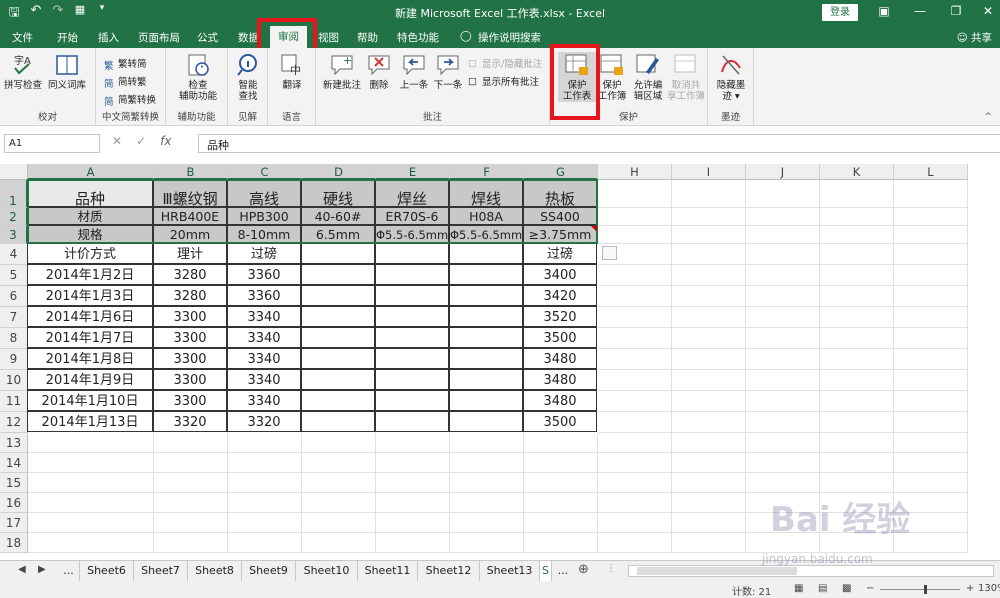  Describe the element at coordinates (14, 401) in the screenshot. I see `row-header-11: 11` at that location.